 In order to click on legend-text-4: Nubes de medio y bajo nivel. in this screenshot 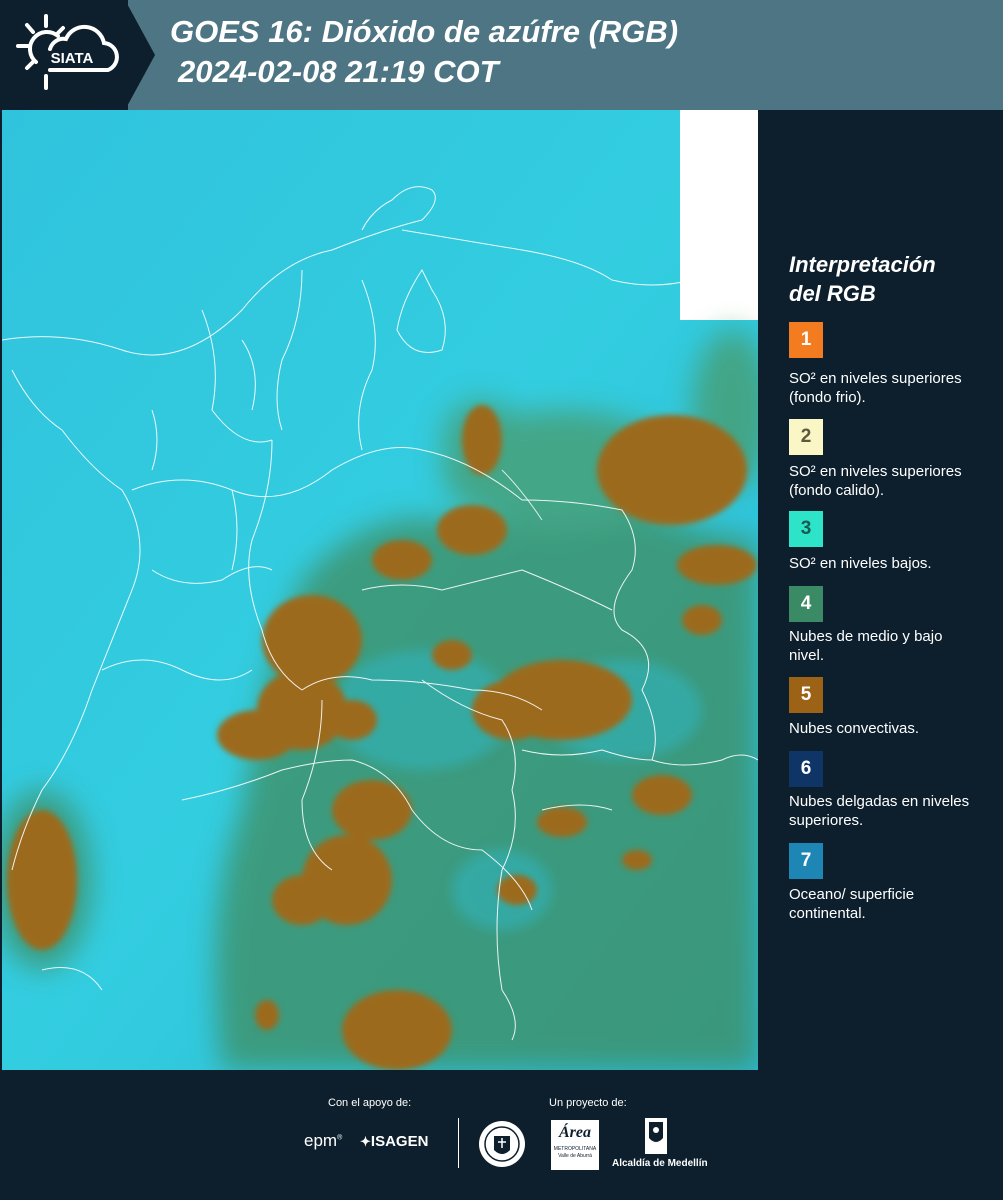, I will do `click(866, 646)`.